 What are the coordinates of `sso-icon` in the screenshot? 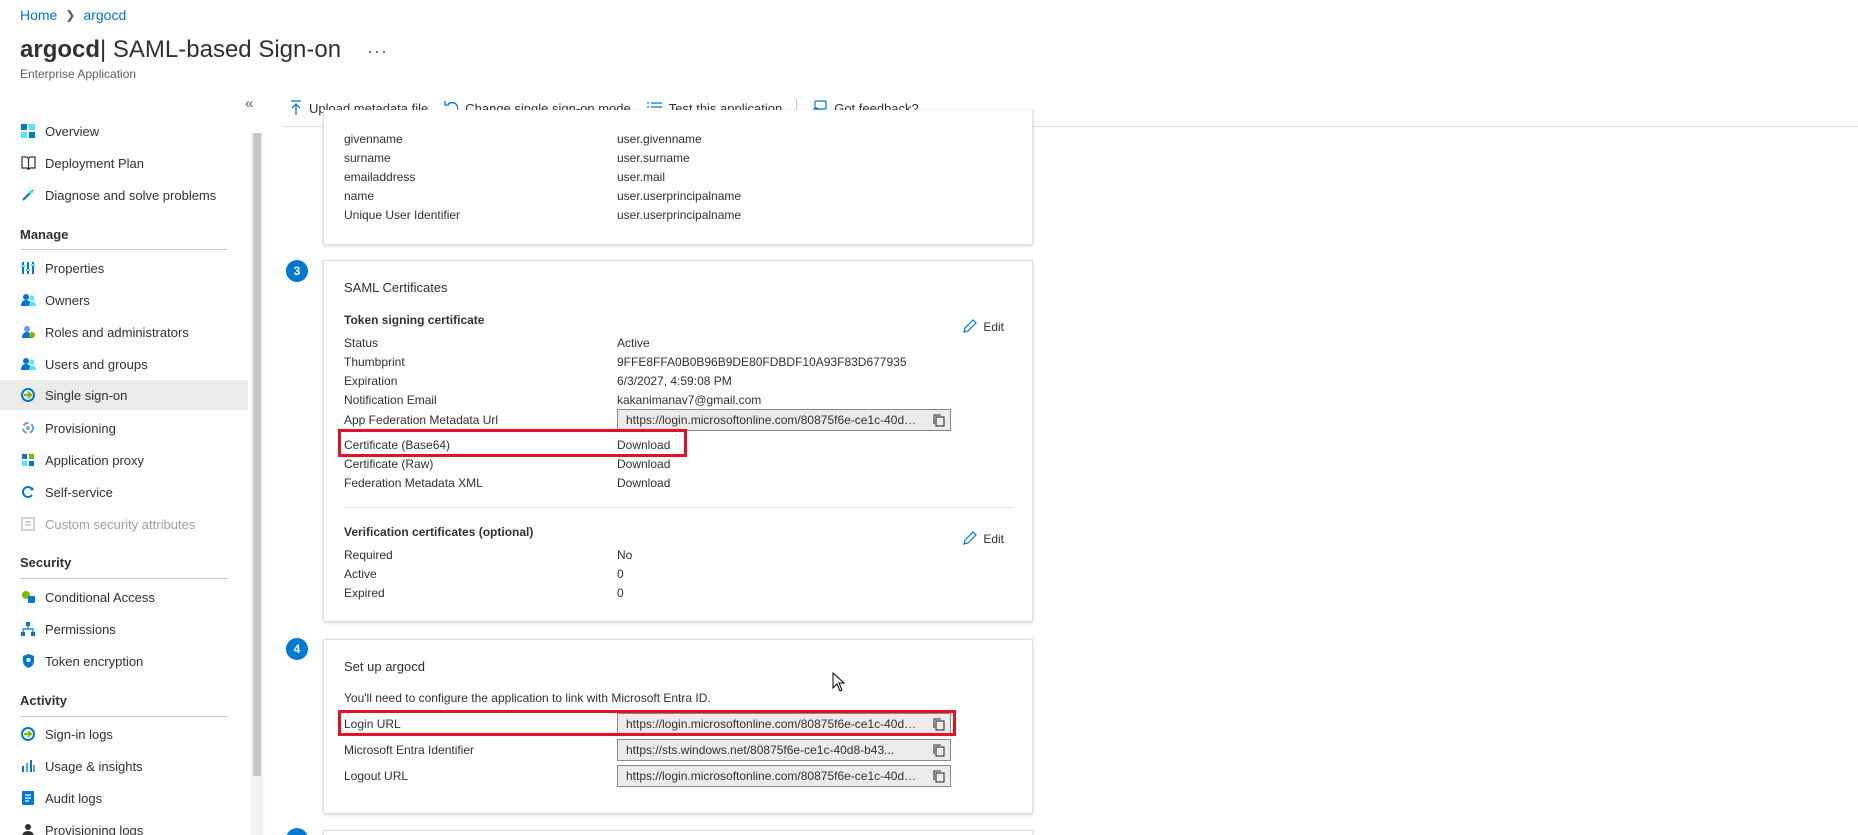 It's located at (28, 395).